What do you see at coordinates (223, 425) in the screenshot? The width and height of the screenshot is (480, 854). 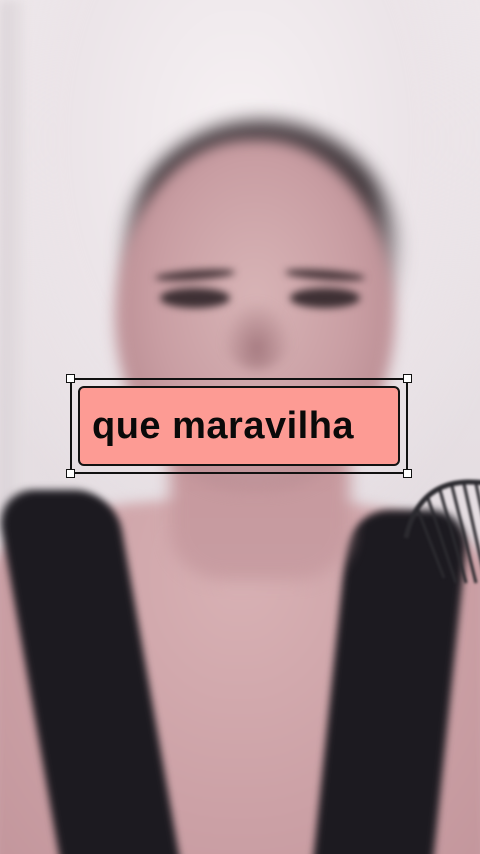 I see `caption-text: que maravilha` at bounding box center [223, 425].